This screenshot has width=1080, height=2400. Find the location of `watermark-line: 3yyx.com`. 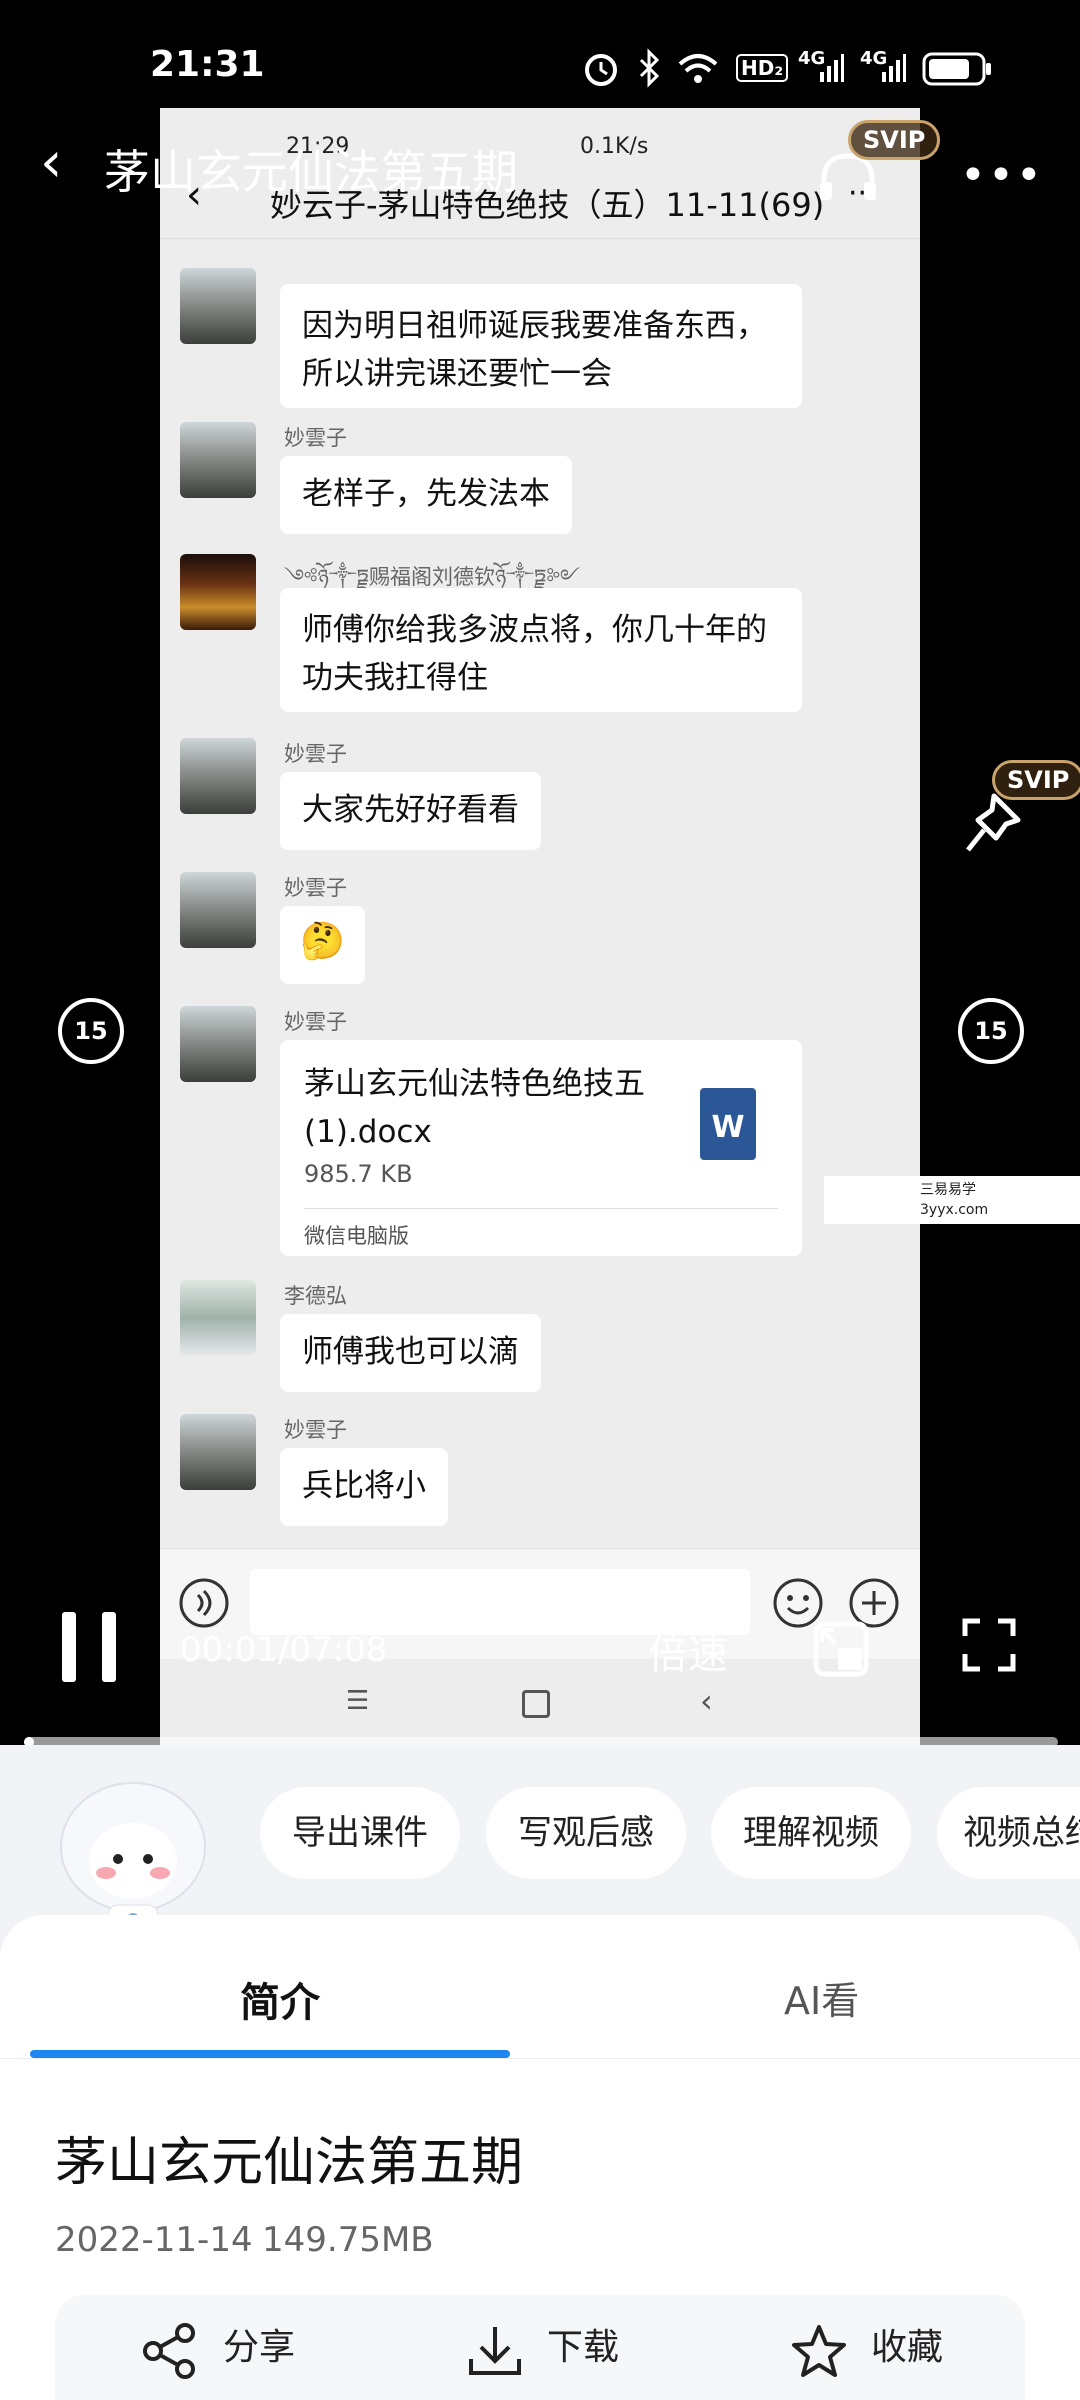

watermark-line: 3yyx.com is located at coordinates (954, 1210).